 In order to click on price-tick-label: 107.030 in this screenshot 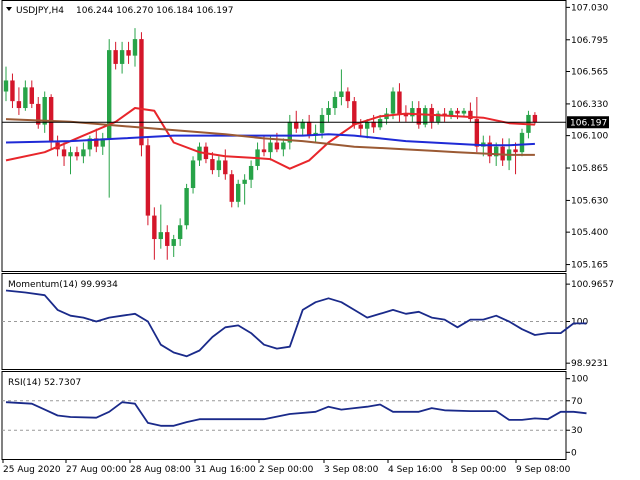, I will do `click(589, 8)`.